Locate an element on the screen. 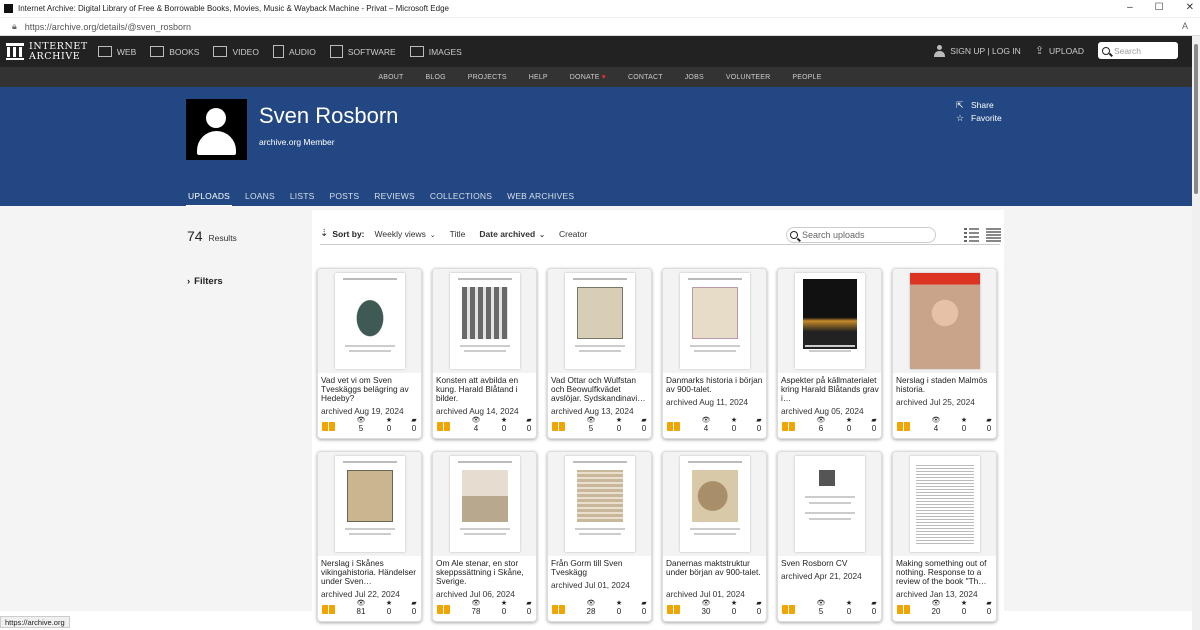  subnav-about: ABOUT is located at coordinates (390, 77).